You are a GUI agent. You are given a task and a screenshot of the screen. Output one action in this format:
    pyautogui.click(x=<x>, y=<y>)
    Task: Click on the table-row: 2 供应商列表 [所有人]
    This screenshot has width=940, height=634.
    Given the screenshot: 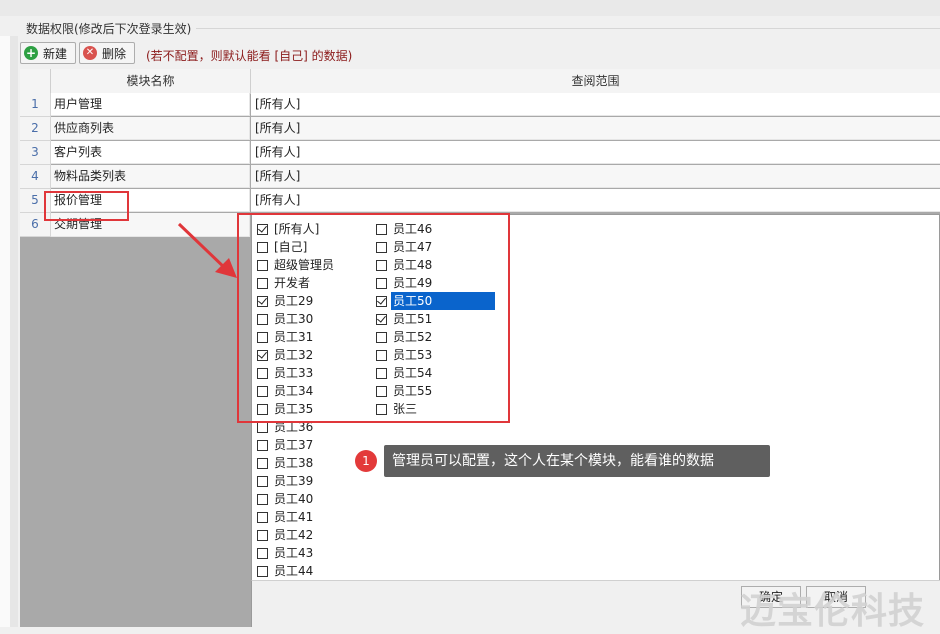 What is the action you would take?
    pyautogui.click(x=480, y=129)
    